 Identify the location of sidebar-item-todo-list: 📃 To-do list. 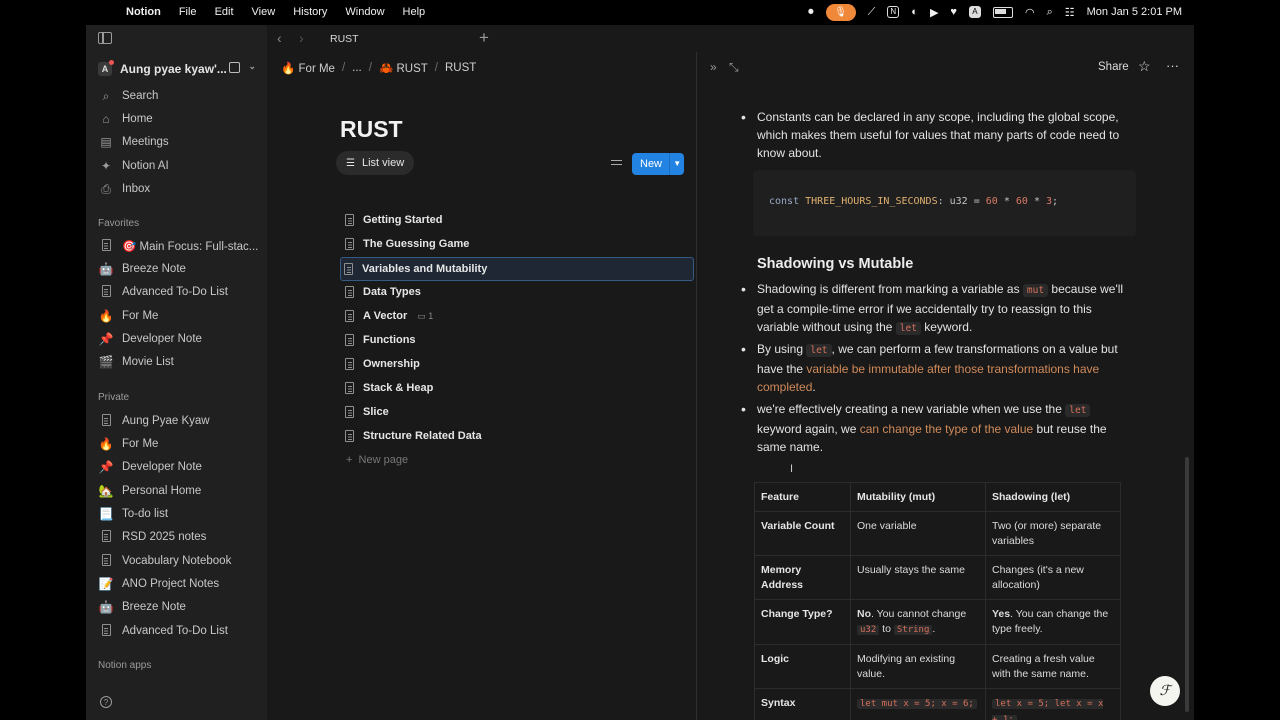
(179, 514).